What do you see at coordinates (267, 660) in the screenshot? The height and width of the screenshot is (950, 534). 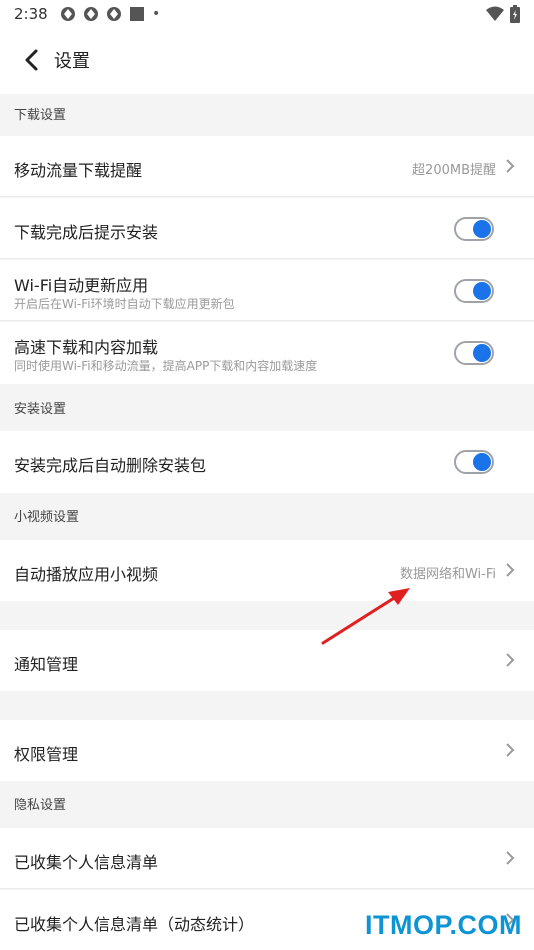 I see `settings-row-notify: 通知管理` at bounding box center [267, 660].